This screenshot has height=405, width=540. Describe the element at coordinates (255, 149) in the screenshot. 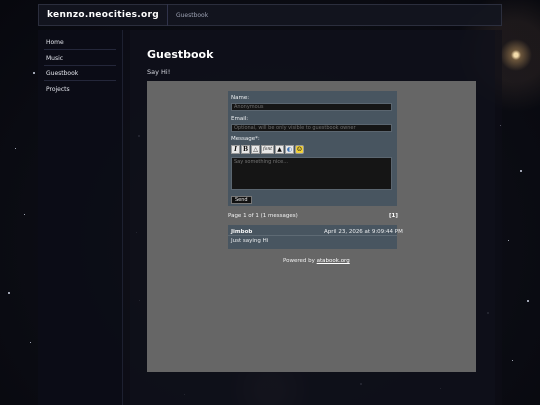

I see `triangle-icon: △` at that location.